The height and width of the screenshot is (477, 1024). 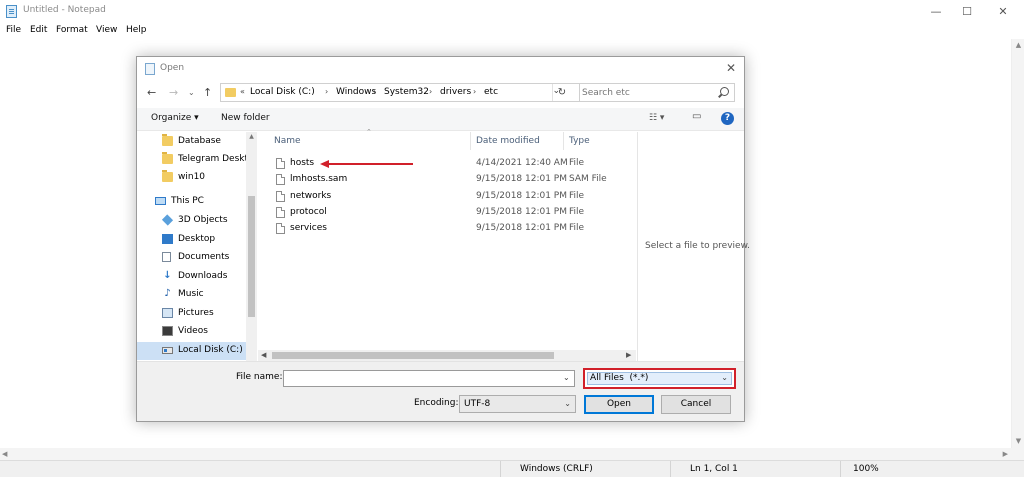 What do you see at coordinates (440, 119) in the screenshot?
I see `command-bar: Organize ▾ New folder ☷ ▾ ▭ ?` at bounding box center [440, 119].